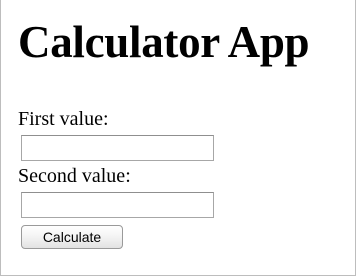 This screenshot has height=277, width=356. What do you see at coordinates (63, 119) in the screenshot?
I see `first-value-label: First value:` at bounding box center [63, 119].